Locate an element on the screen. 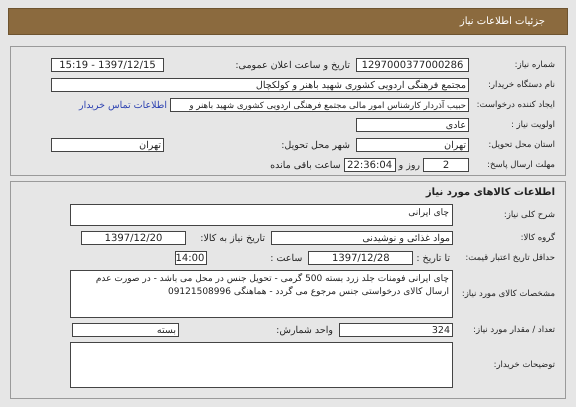 The width and height of the screenshot is (576, 407). field-label: تا تاریخ : is located at coordinates (433, 258).